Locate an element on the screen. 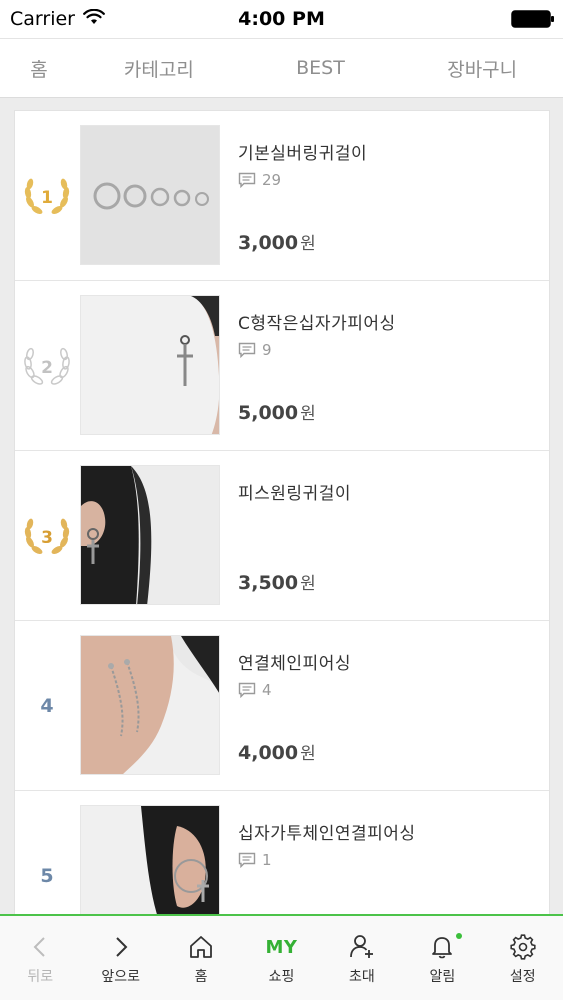 The image size is (563, 1000). price-value: 4,000 is located at coordinates (268, 753).